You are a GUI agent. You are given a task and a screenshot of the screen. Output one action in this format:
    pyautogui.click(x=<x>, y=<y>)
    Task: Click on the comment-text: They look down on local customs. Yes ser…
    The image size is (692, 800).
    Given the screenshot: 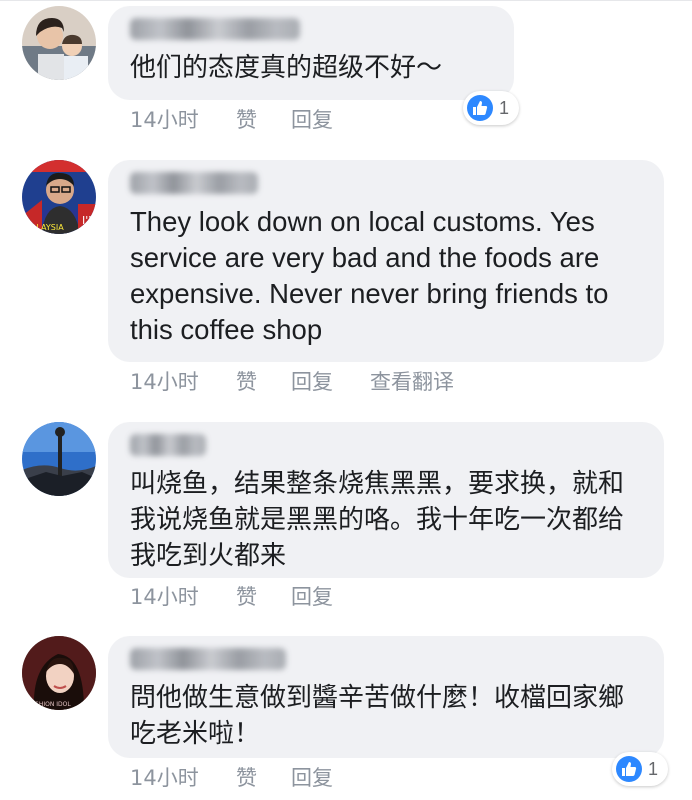 What is the action you would take?
    pyautogui.click(x=373, y=275)
    